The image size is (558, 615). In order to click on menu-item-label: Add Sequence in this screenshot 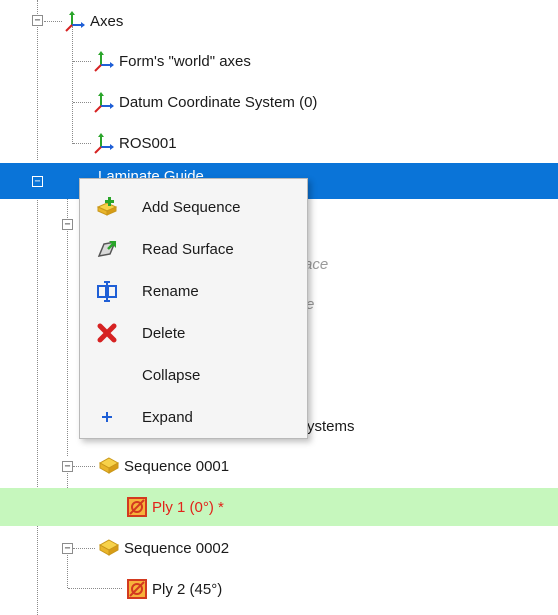, I will do `click(191, 207)`.